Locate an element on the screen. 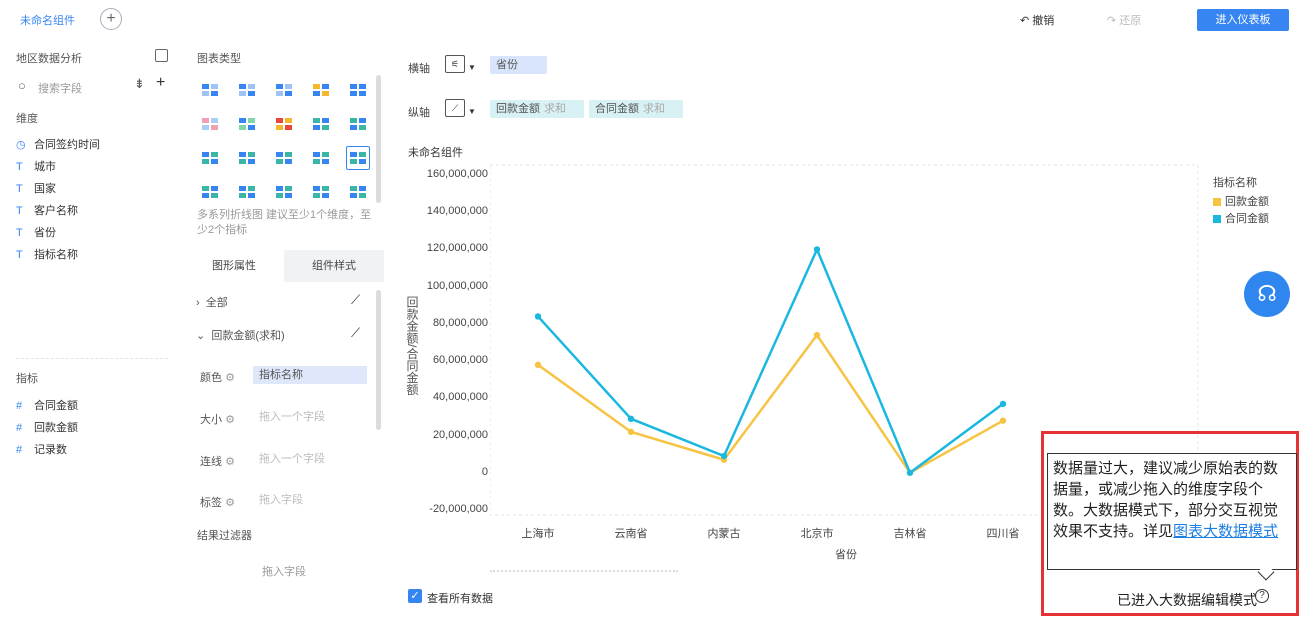 The image size is (1300, 618). pie-chart-icon is located at coordinates (358, 192).